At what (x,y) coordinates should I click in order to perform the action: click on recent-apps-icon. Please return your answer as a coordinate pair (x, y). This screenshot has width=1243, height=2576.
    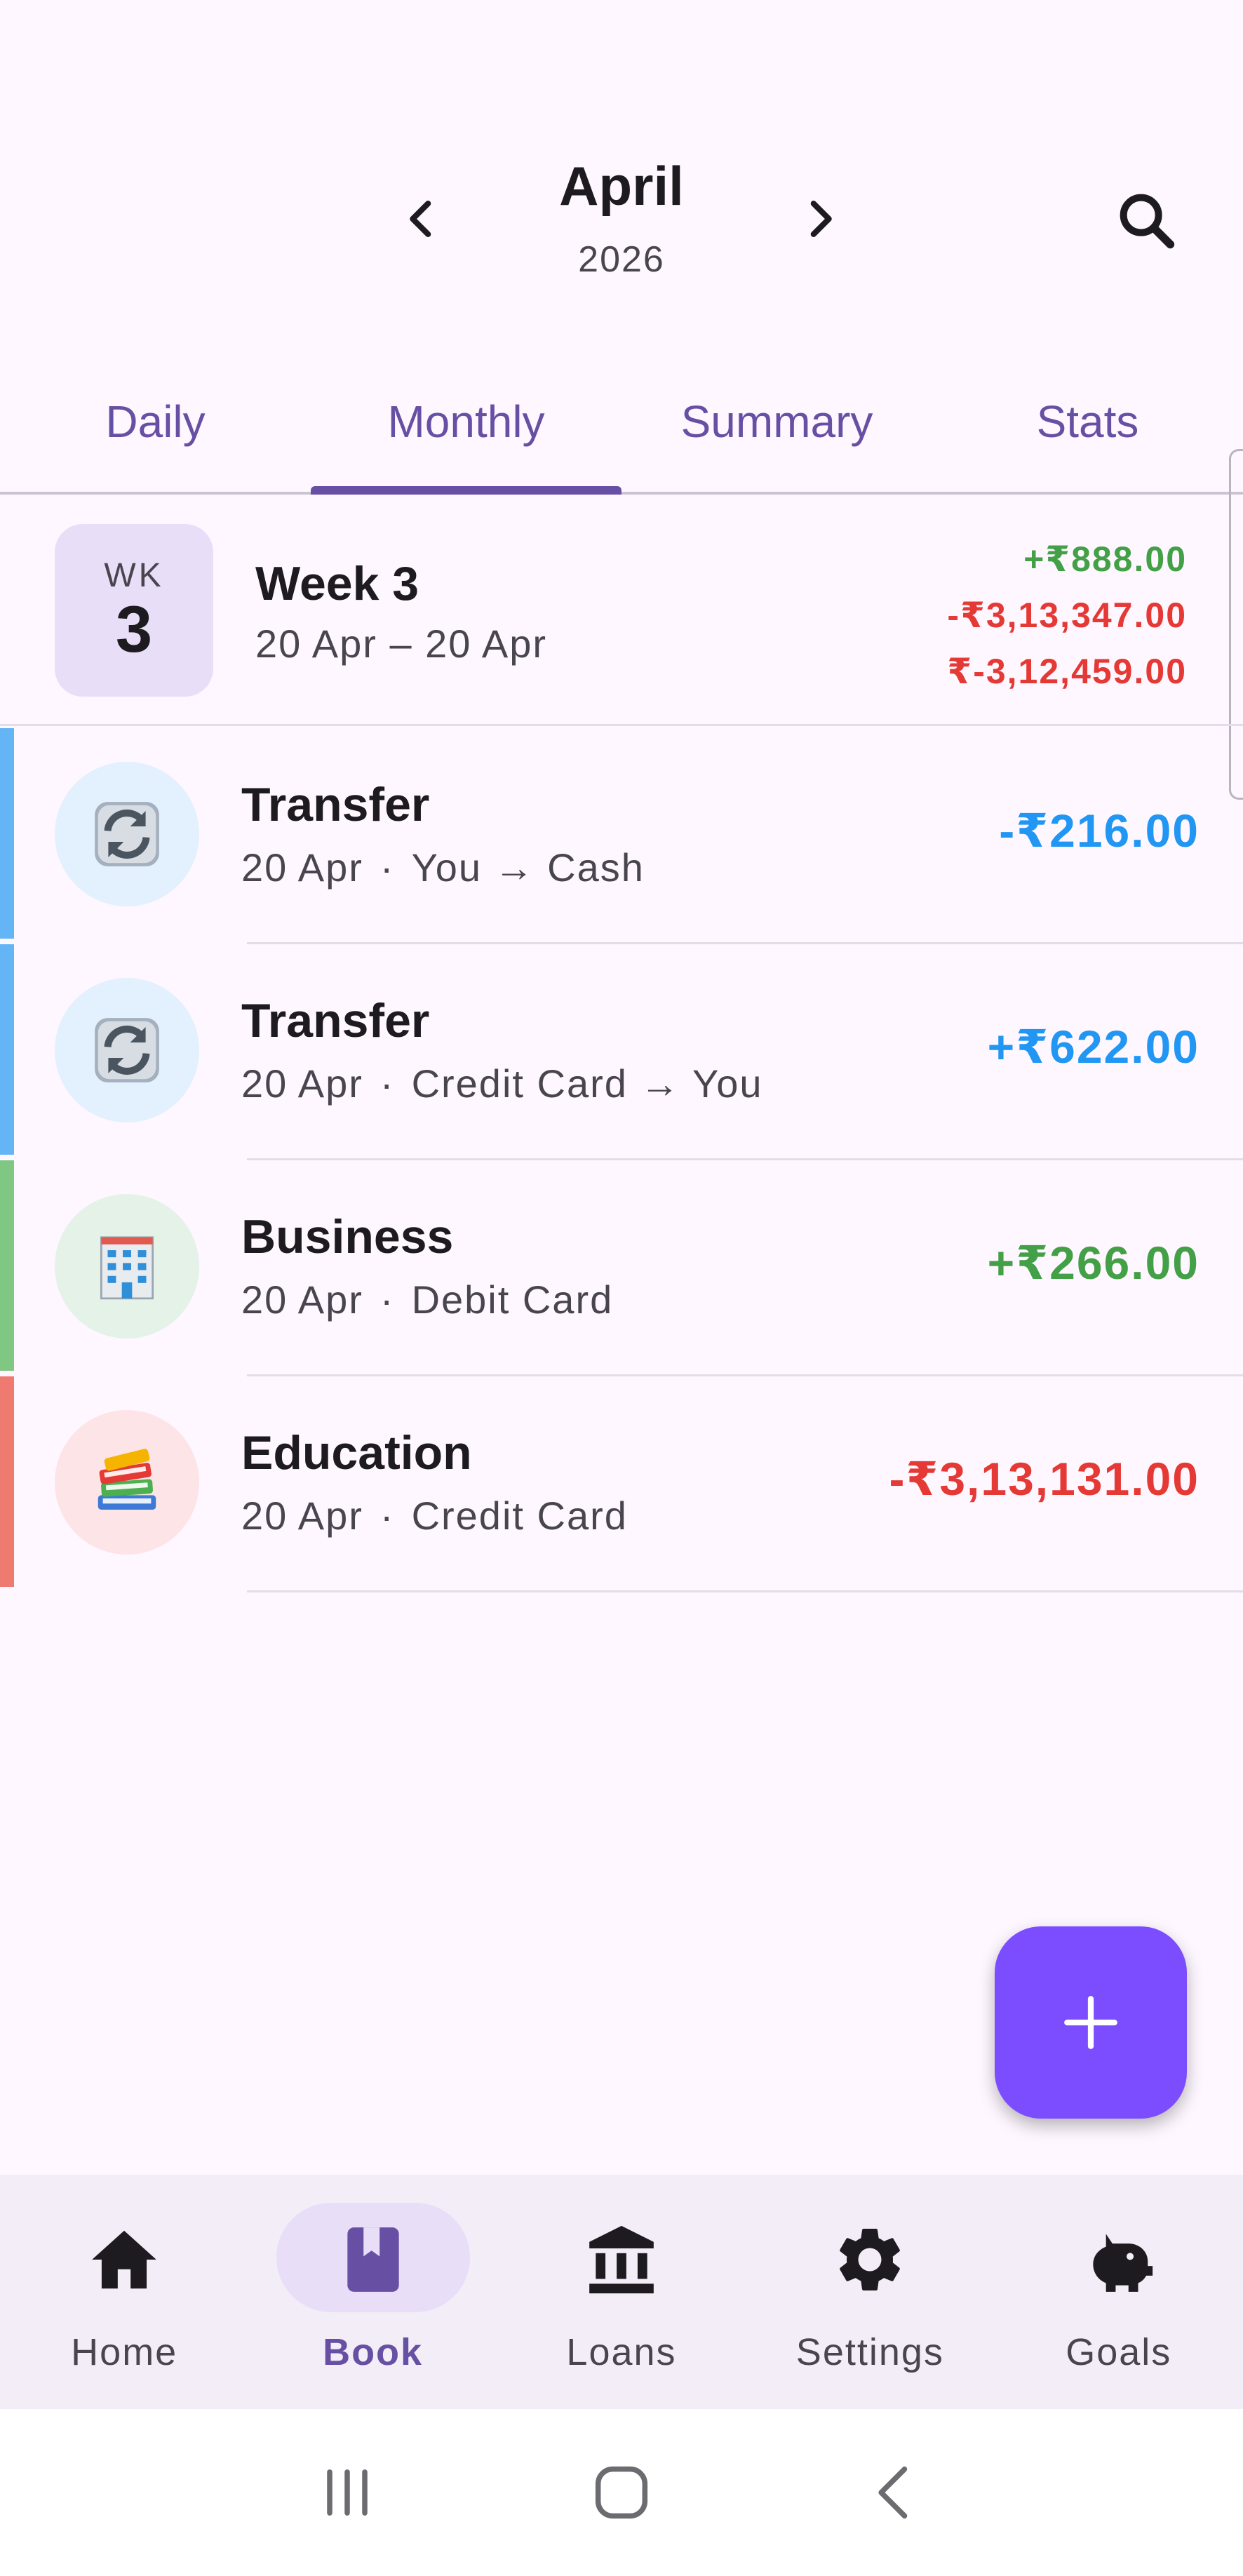
    Looking at the image, I should click on (347, 2492).